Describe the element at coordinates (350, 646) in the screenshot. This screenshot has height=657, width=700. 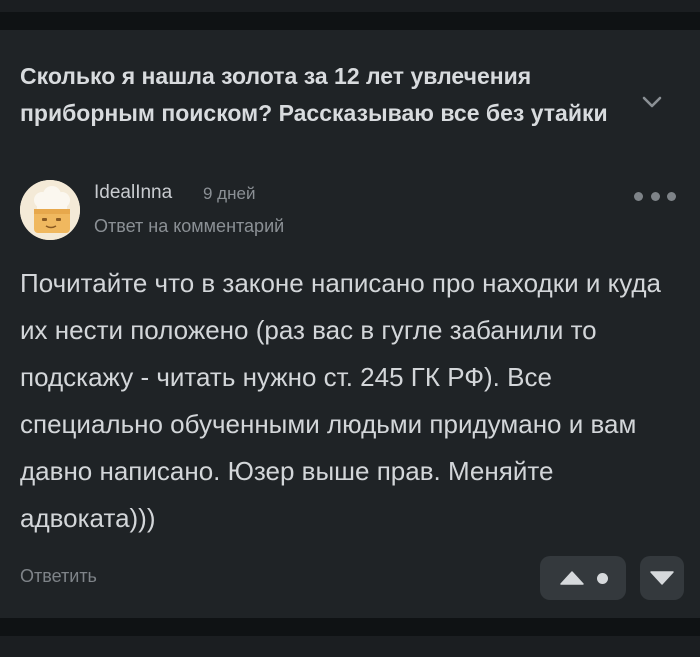
I see `bottom-bar` at that location.